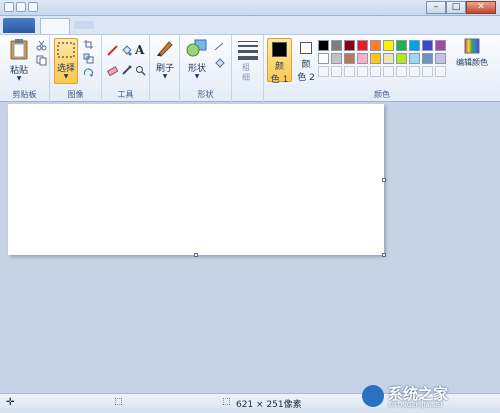 Image resolution: width=500 pixels, height=413 pixels. Describe the element at coordinates (88, 44) in the screenshot. I see `crop-icon` at that location.